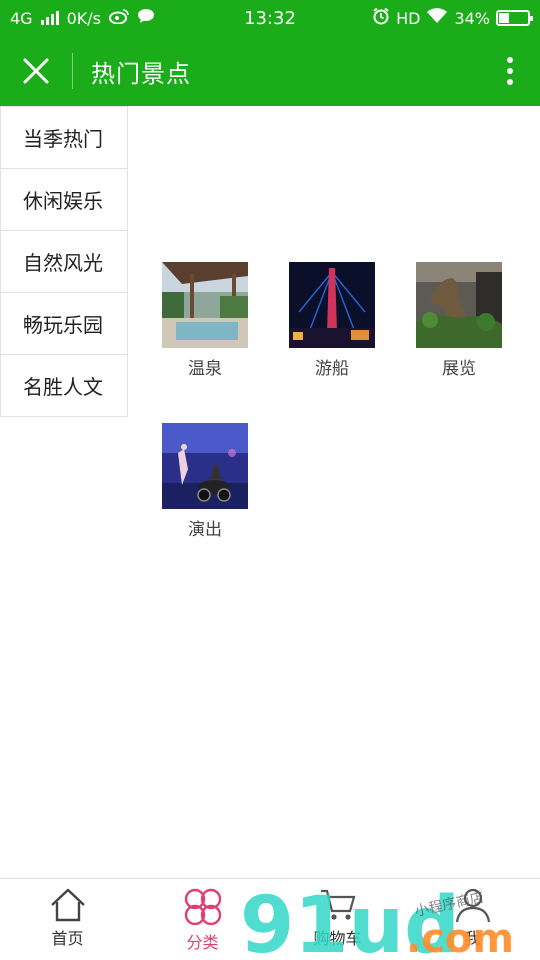 The height and width of the screenshot is (960, 540). Describe the element at coordinates (472, 938) in the screenshot. I see `tab-label: 我` at that location.